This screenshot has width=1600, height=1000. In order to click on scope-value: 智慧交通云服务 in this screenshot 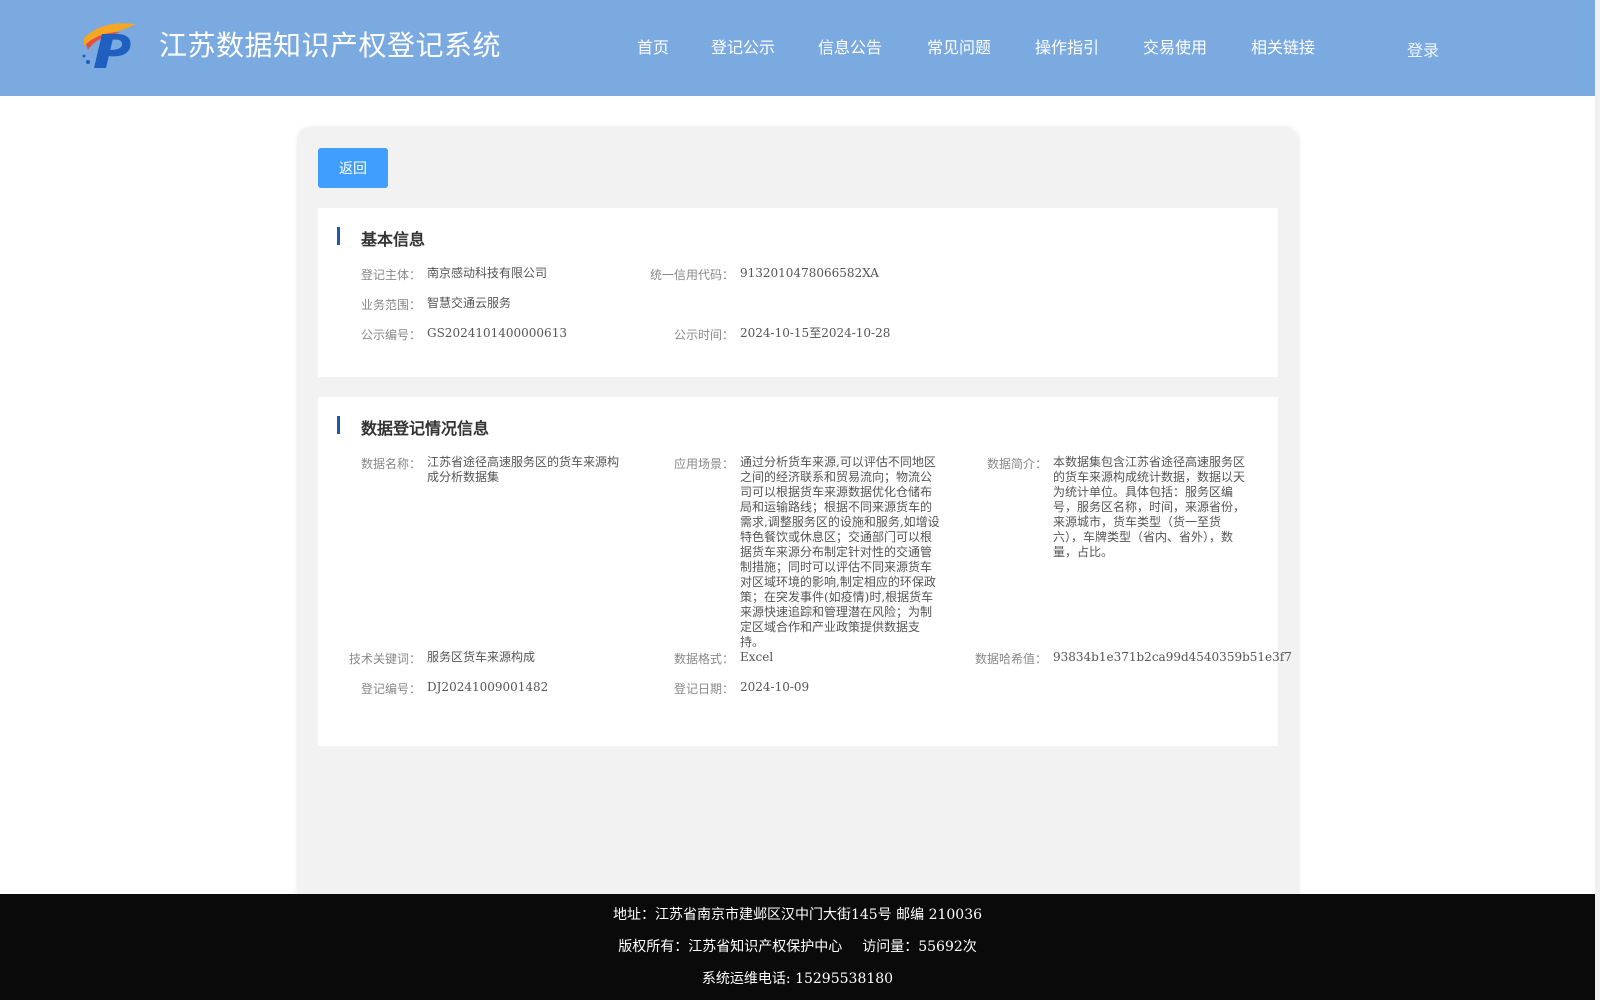, I will do `click(469, 303)`.